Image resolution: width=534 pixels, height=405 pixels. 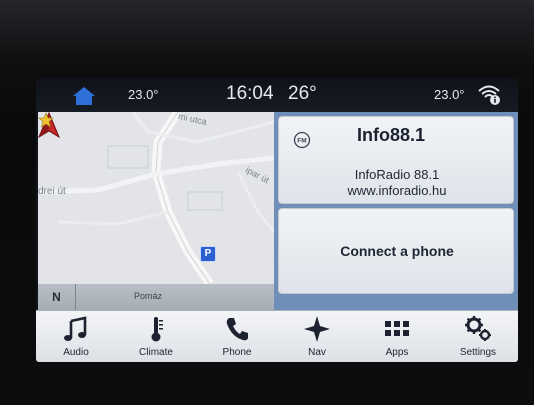 What do you see at coordinates (46, 120) in the screenshot?
I see `favorite-star-icon` at bounding box center [46, 120].